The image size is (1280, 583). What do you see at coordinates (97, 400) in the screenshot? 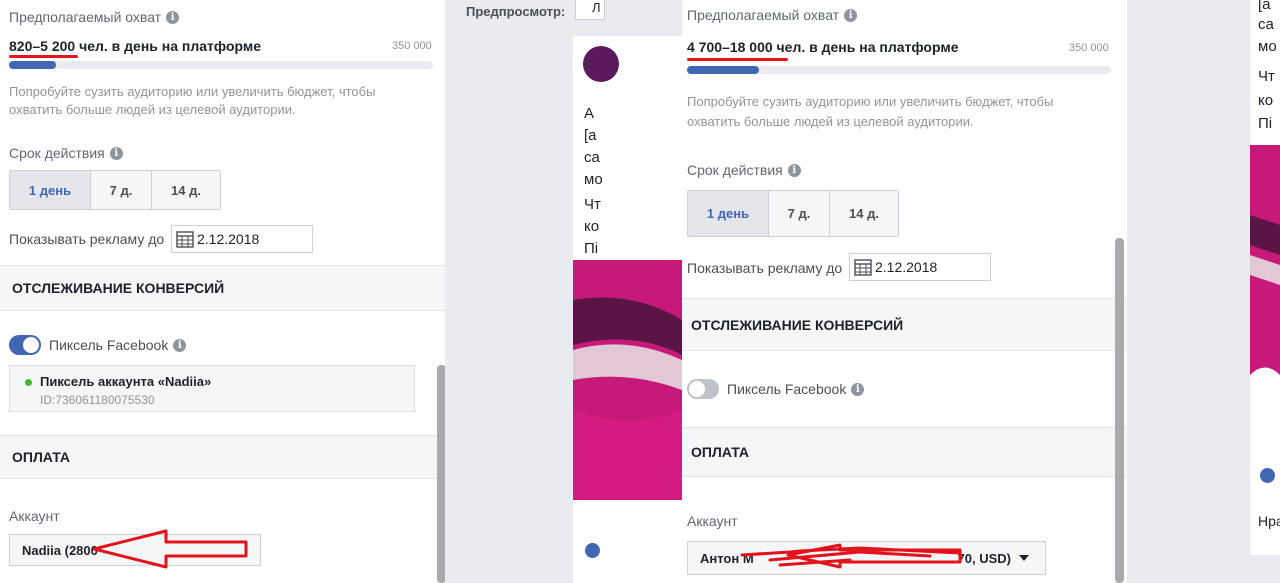
I see `pixel-id: ID:736061180075530` at bounding box center [97, 400].